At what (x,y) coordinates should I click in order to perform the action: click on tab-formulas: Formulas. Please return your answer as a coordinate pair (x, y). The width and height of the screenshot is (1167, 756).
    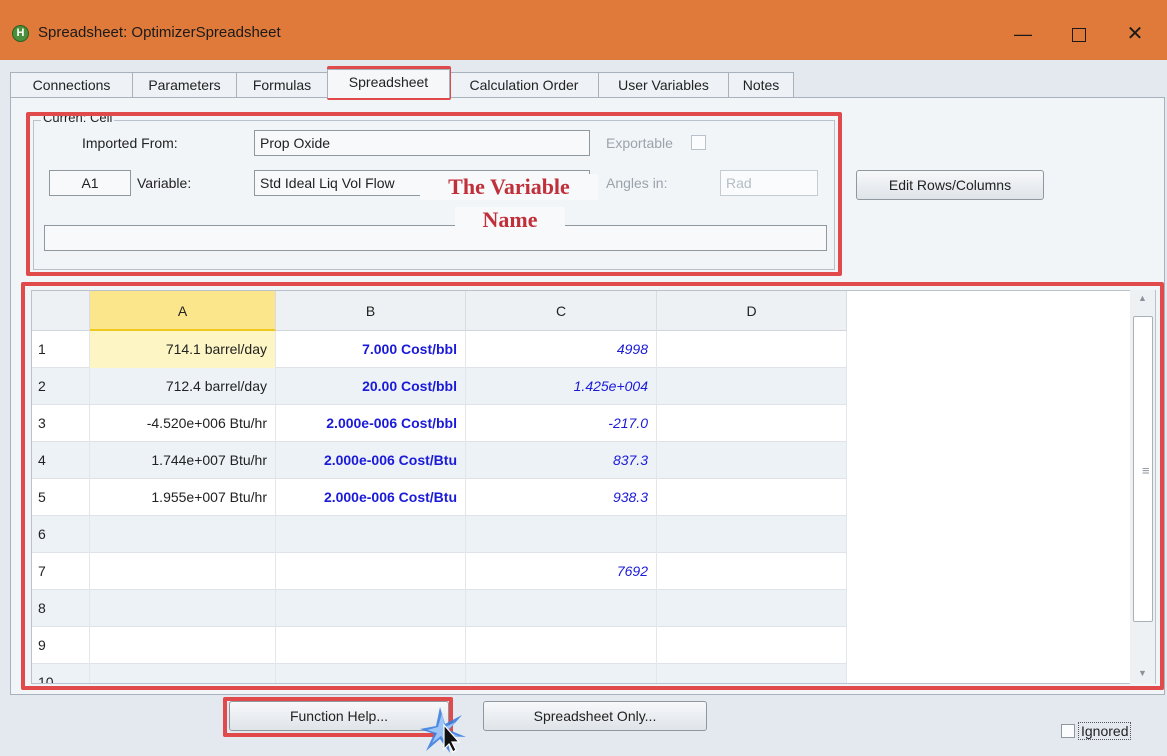
    Looking at the image, I should click on (282, 85).